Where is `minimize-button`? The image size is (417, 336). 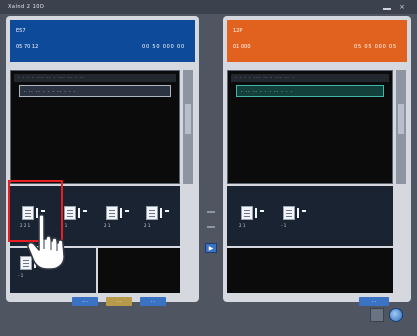 minimize-button is located at coordinates (387, 7).